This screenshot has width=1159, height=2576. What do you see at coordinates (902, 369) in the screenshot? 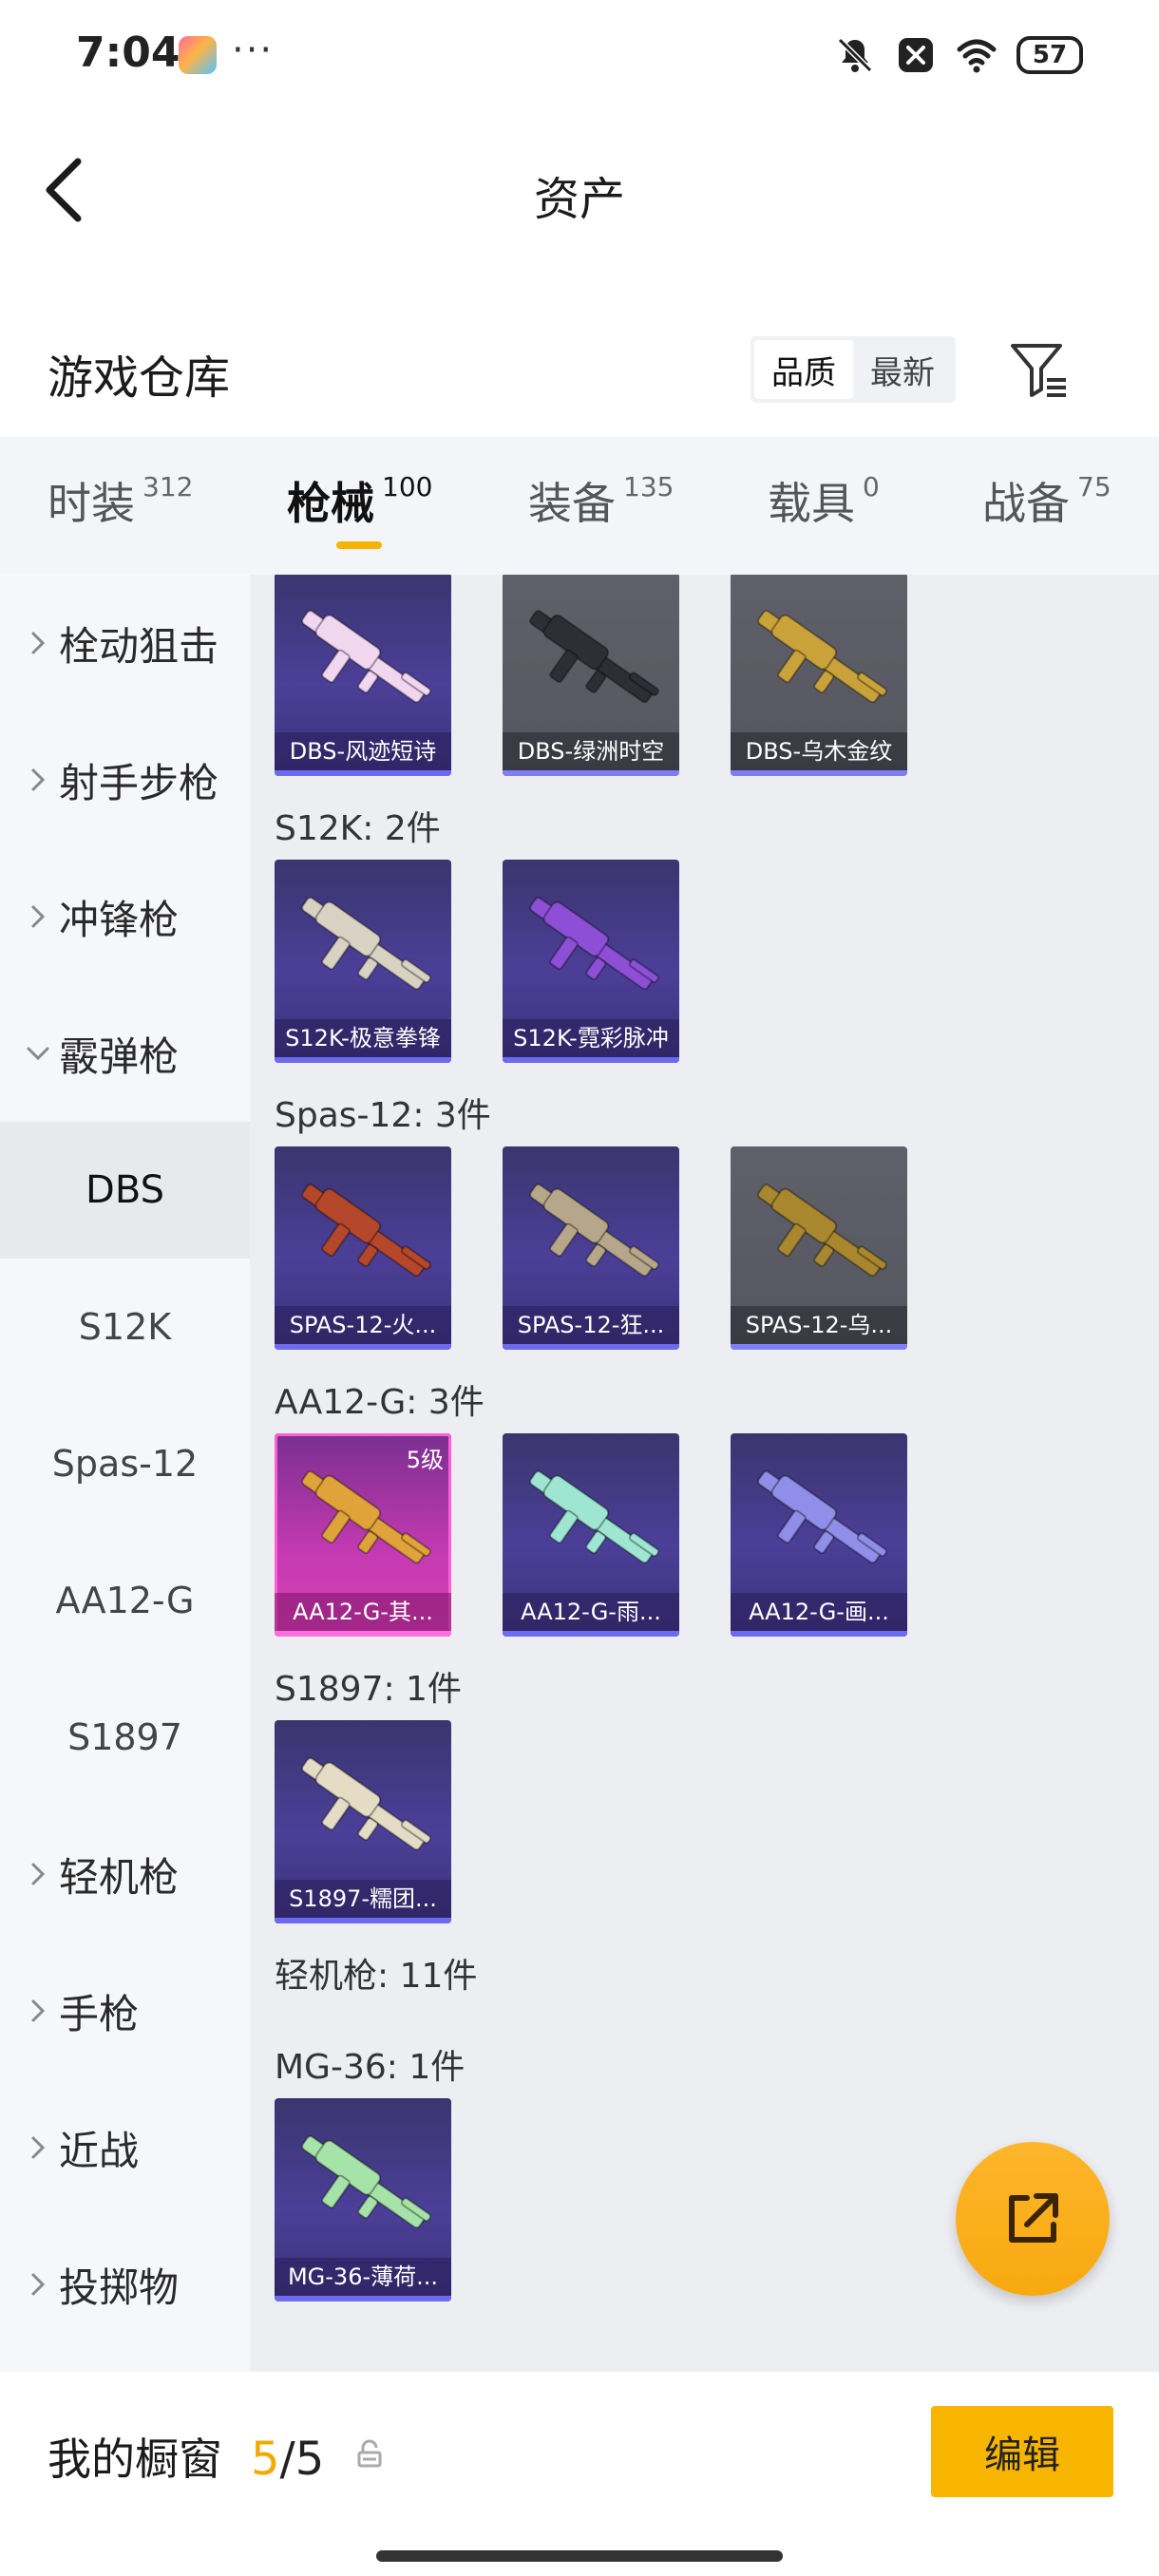
I see `sort-newest-button: 最新` at bounding box center [902, 369].